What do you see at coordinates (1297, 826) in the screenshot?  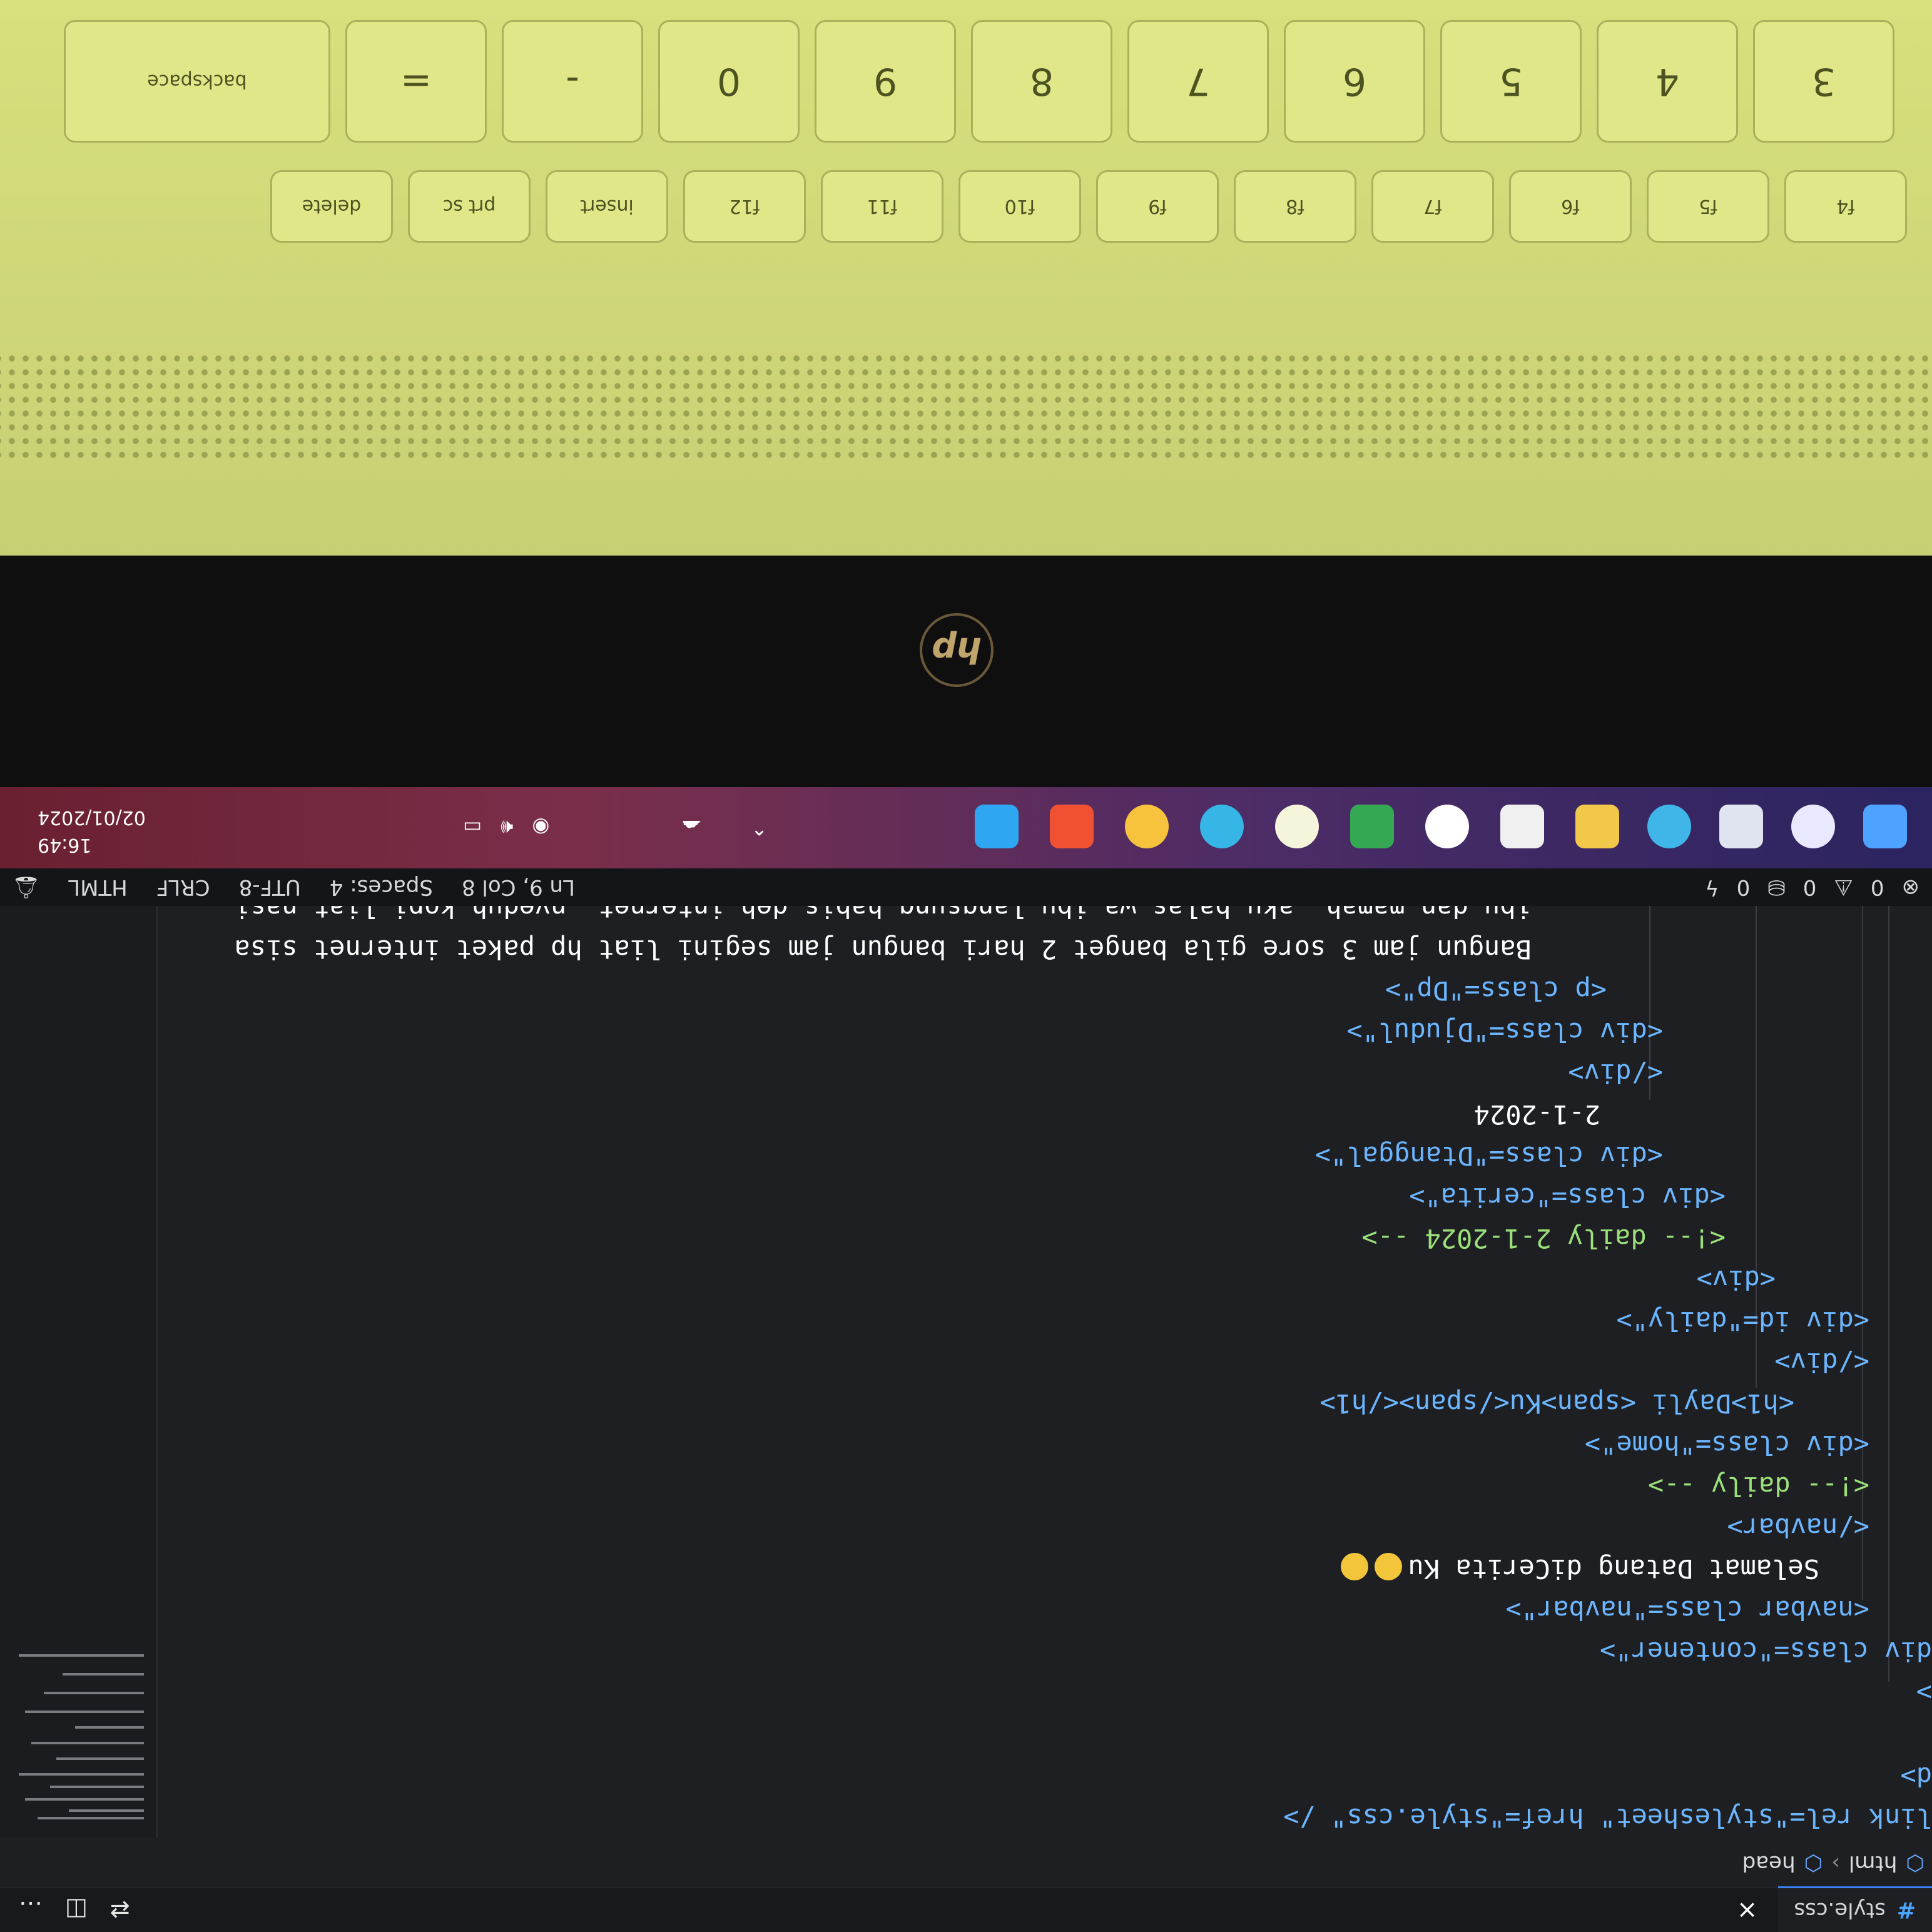 I see `search-app-icon` at bounding box center [1297, 826].